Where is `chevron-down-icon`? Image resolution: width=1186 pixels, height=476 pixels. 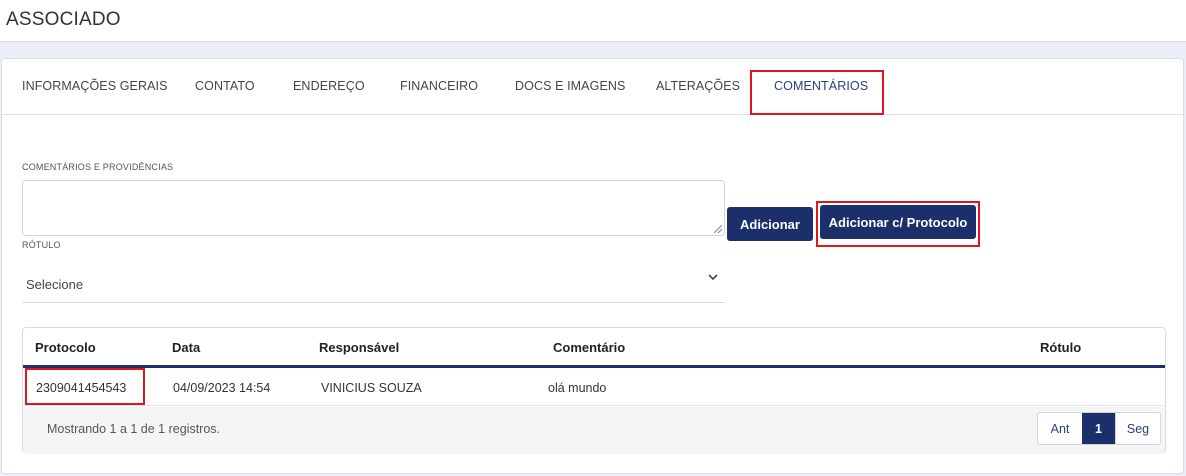 chevron-down-icon is located at coordinates (713, 277).